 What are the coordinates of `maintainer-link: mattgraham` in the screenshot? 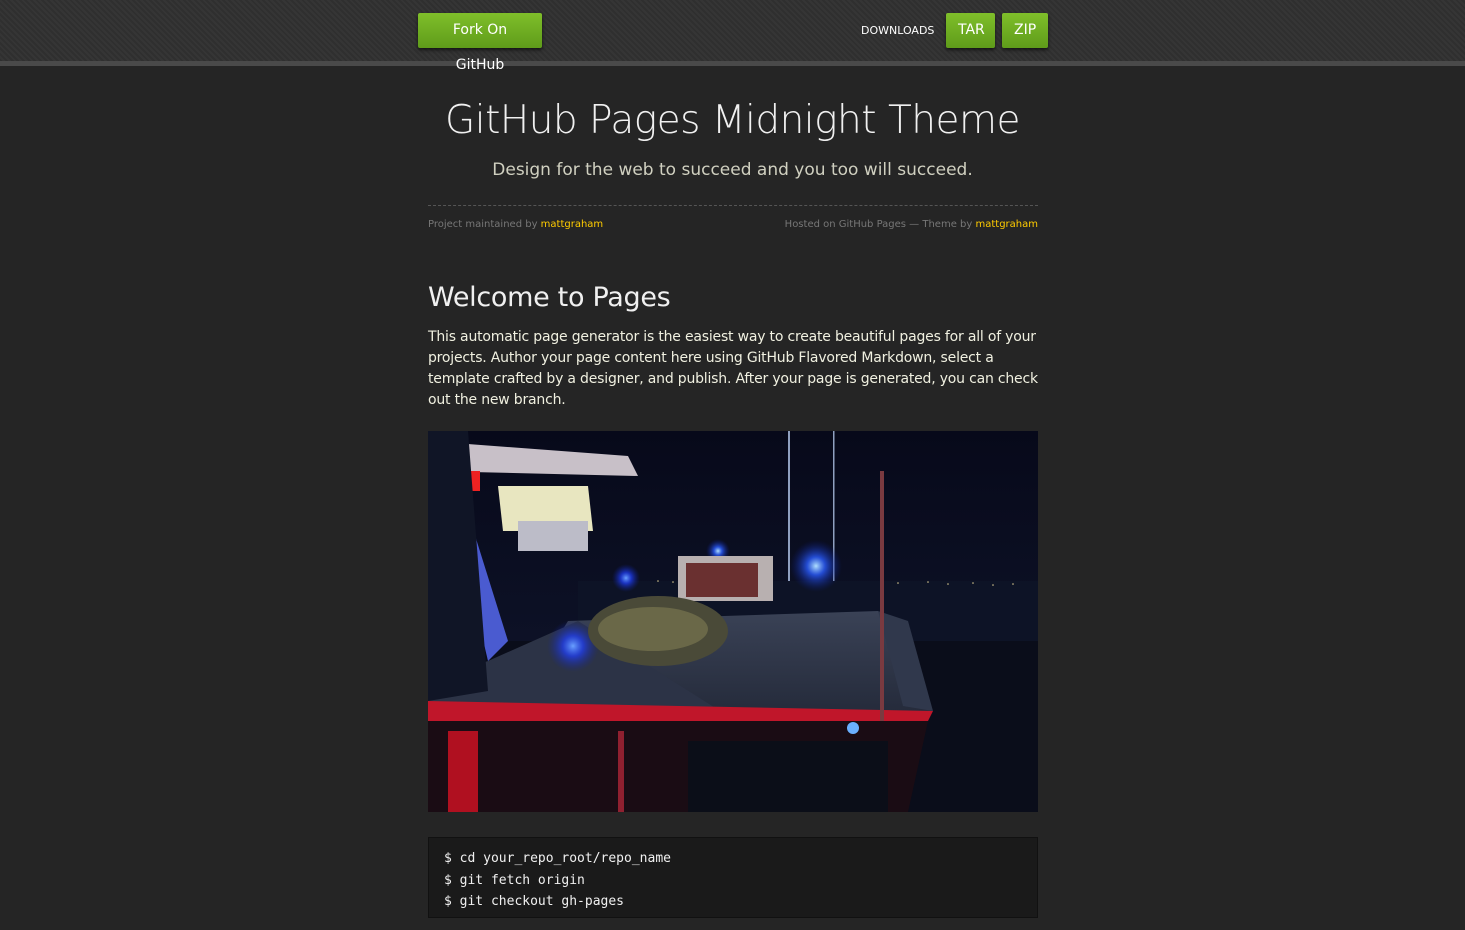 It's located at (572, 224).